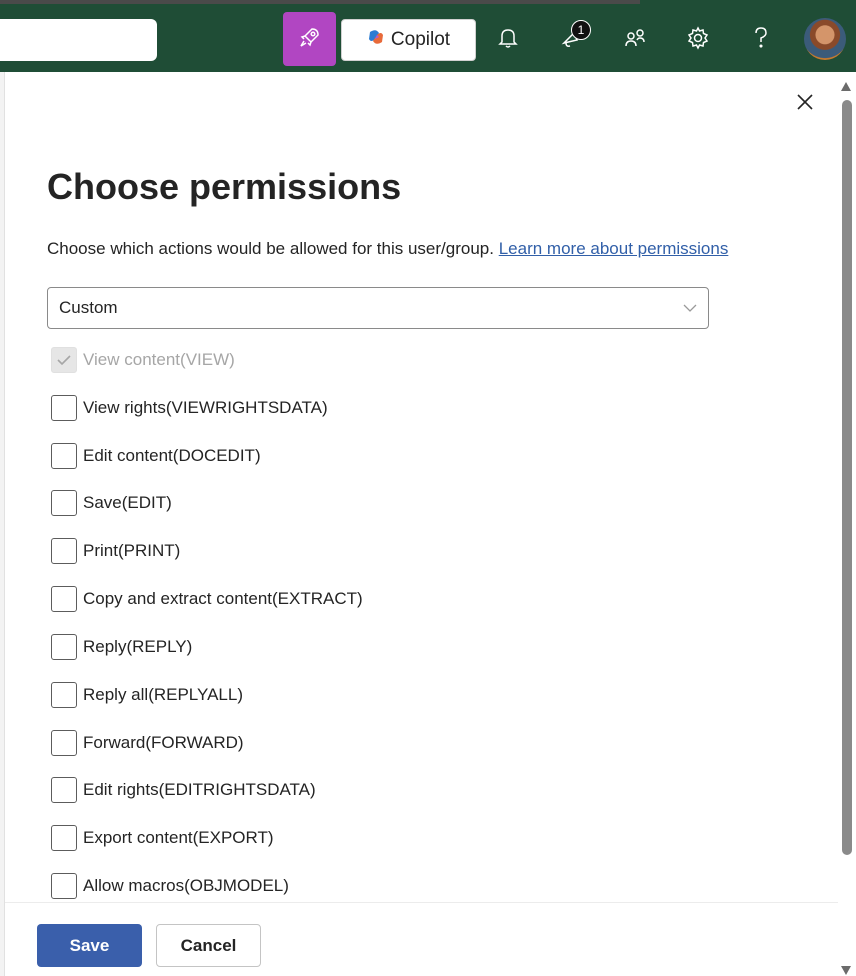 Image resolution: width=856 pixels, height=976 pixels. I want to click on scrollbar-thumb, so click(847, 477).